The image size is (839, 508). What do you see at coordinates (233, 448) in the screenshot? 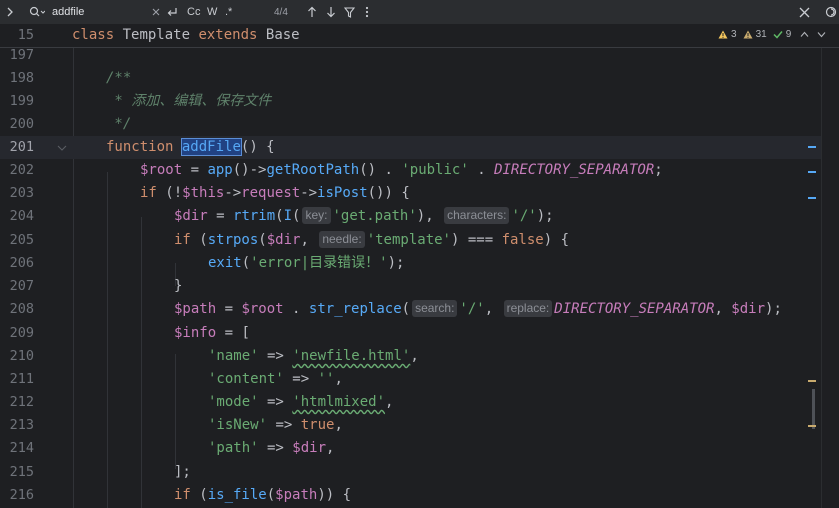
I see `string: 'path'` at bounding box center [233, 448].